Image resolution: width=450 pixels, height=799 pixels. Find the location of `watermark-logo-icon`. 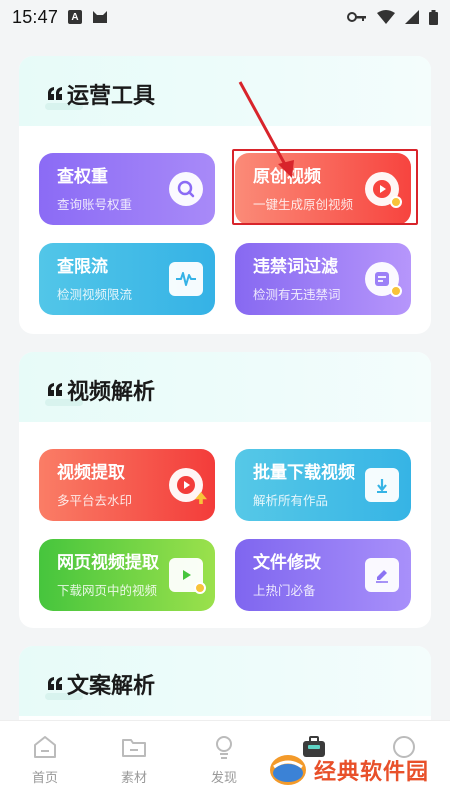

watermark-logo-icon is located at coordinates (288, 770).